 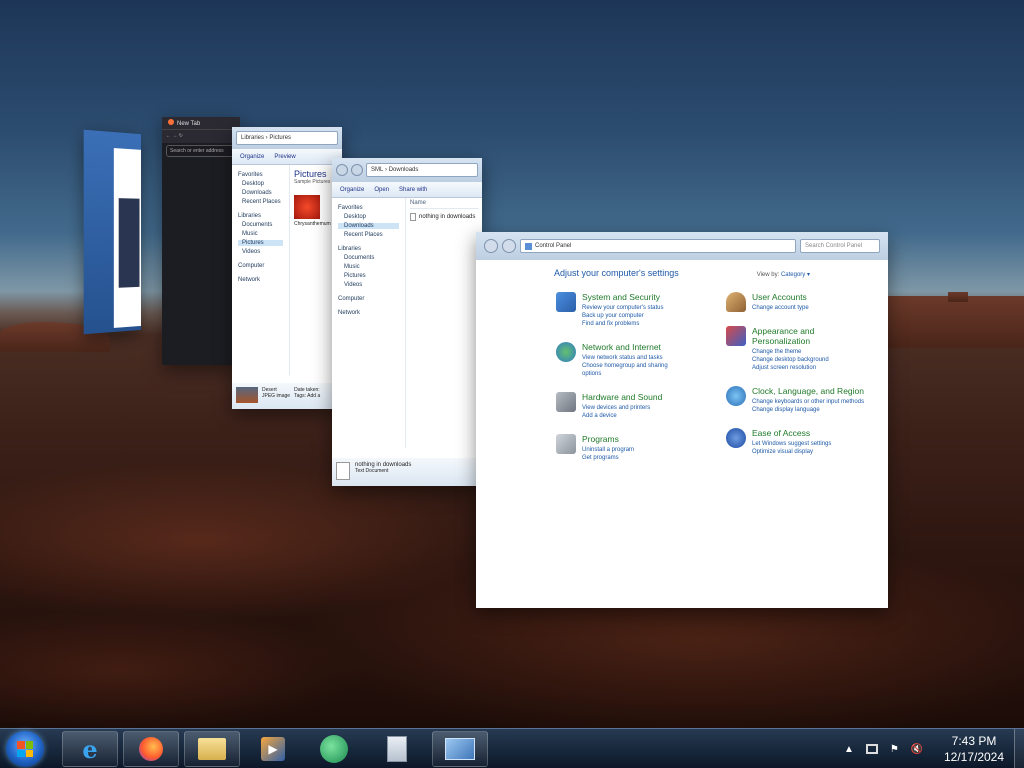 What do you see at coordinates (397, 749) in the screenshot?
I see `taskbar-document` at bounding box center [397, 749].